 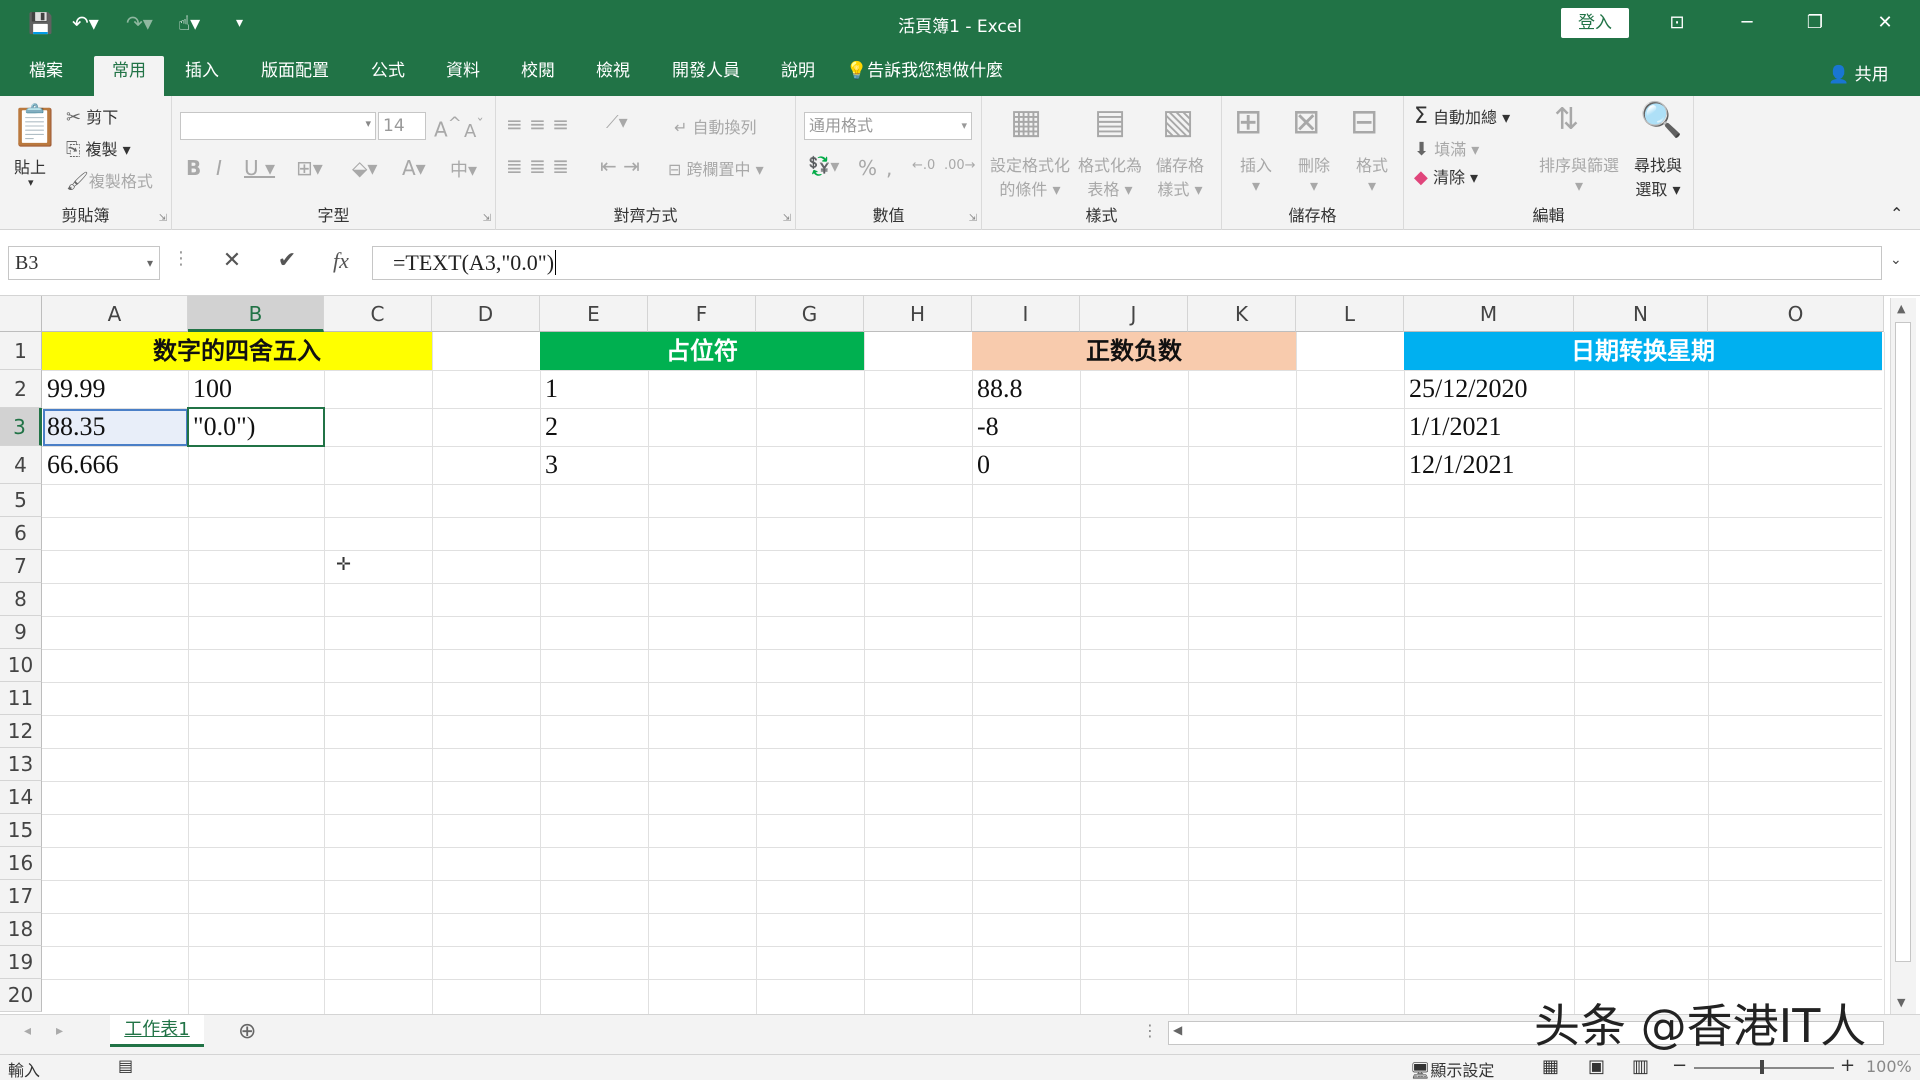 What do you see at coordinates (256, 427) in the screenshot?
I see `cell-b3: "0.0")` at bounding box center [256, 427].